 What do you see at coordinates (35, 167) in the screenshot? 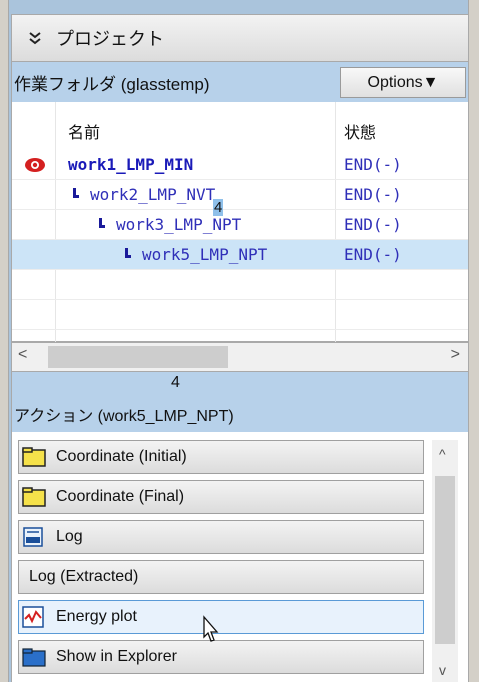
I see `eye-icon` at bounding box center [35, 167].